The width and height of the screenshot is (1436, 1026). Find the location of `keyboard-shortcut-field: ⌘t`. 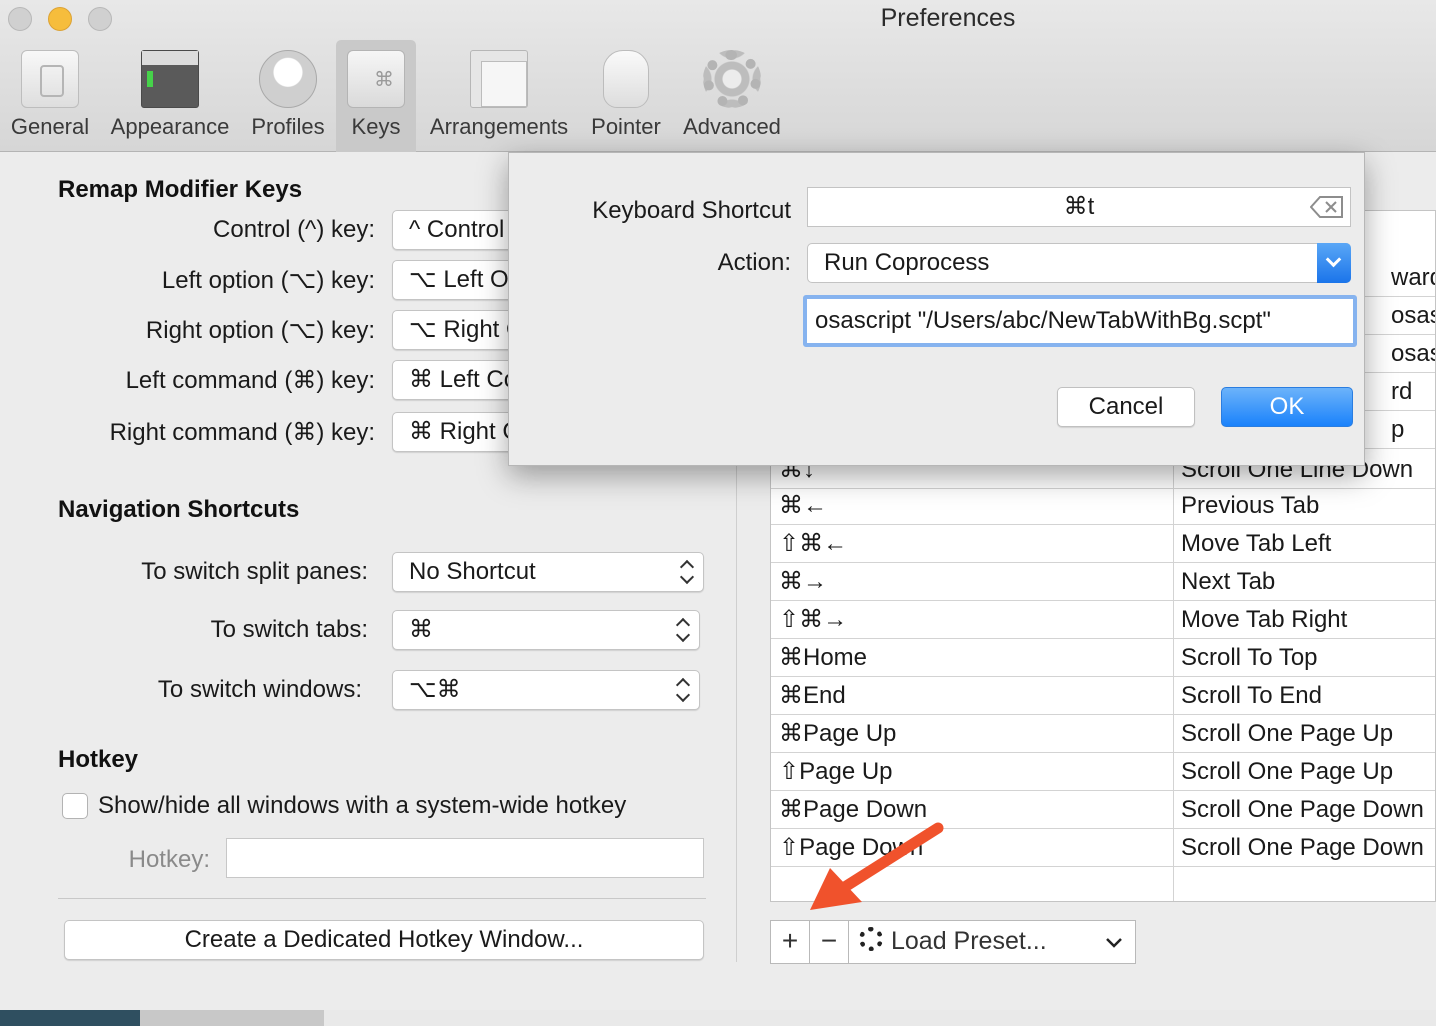

keyboard-shortcut-field: ⌘t is located at coordinates (1079, 207).